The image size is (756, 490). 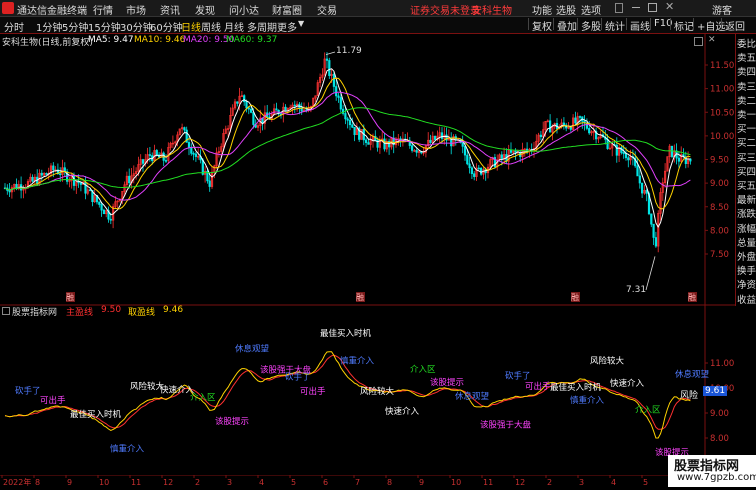 I want to click on date-axis: 2022年 8 9 10 11 12 2 3 4 5 6 7 8 9 10 11 12 2 3 4 5, so click(x=367, y=480).